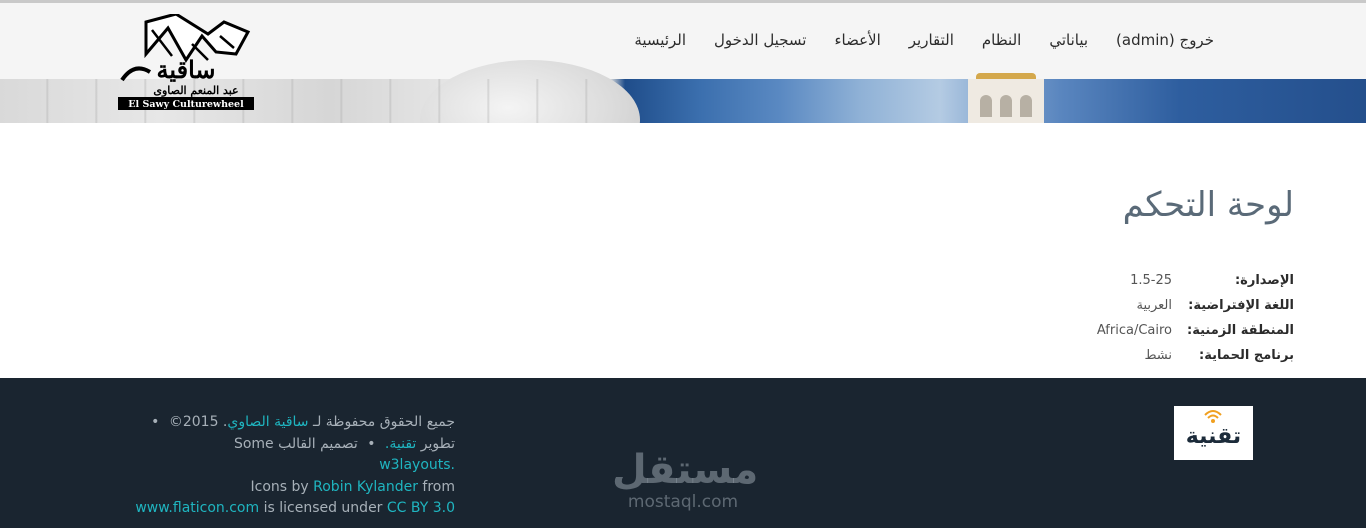  Describe the element at coordinates (438, 486) in the screenshot. I see `from-text: from` at that location.